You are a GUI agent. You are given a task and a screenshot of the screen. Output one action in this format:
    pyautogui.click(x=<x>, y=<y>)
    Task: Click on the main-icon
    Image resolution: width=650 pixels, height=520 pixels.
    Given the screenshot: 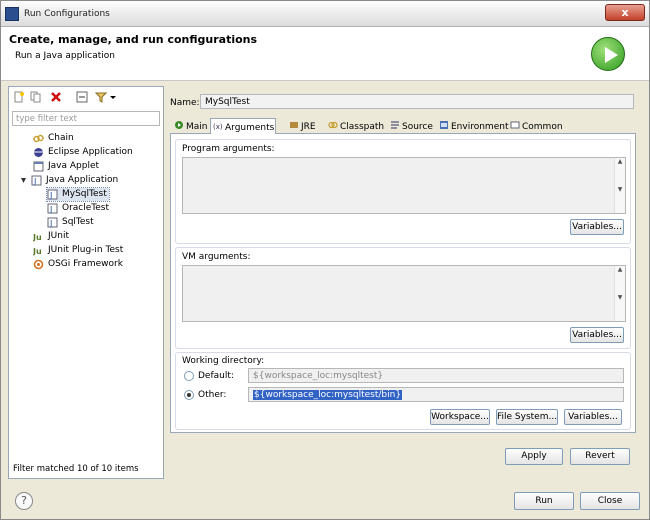 What is the action you would take?
    pyautogui.click(x=179, y=125)
    